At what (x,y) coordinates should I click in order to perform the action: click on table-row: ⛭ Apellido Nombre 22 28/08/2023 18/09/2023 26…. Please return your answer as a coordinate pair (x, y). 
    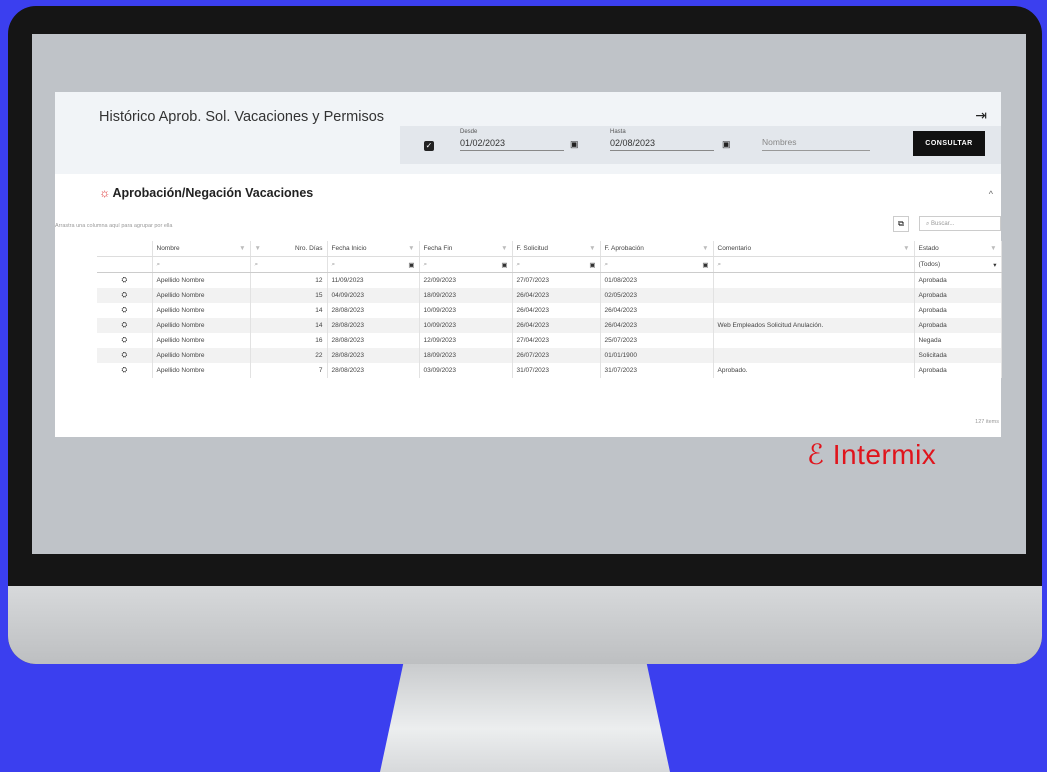
    Looking at the image, I should click on (549, 355).